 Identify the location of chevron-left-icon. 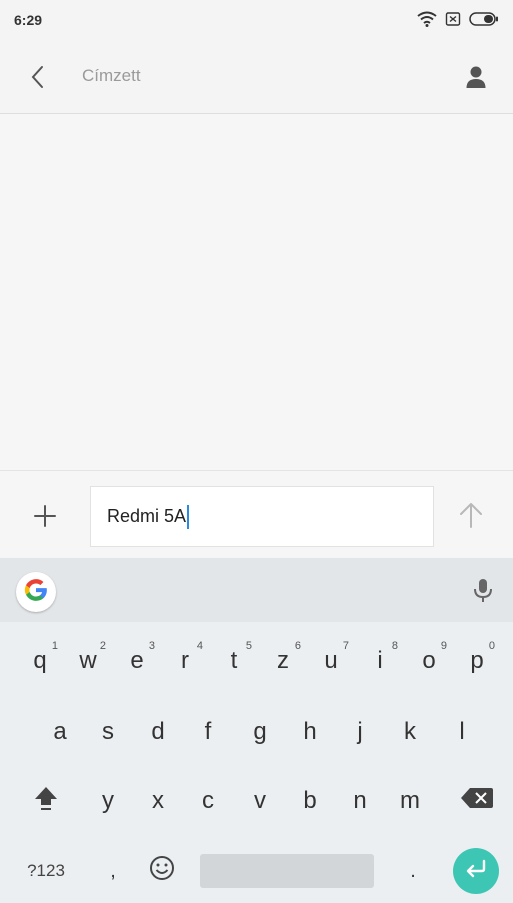
(39, 81).